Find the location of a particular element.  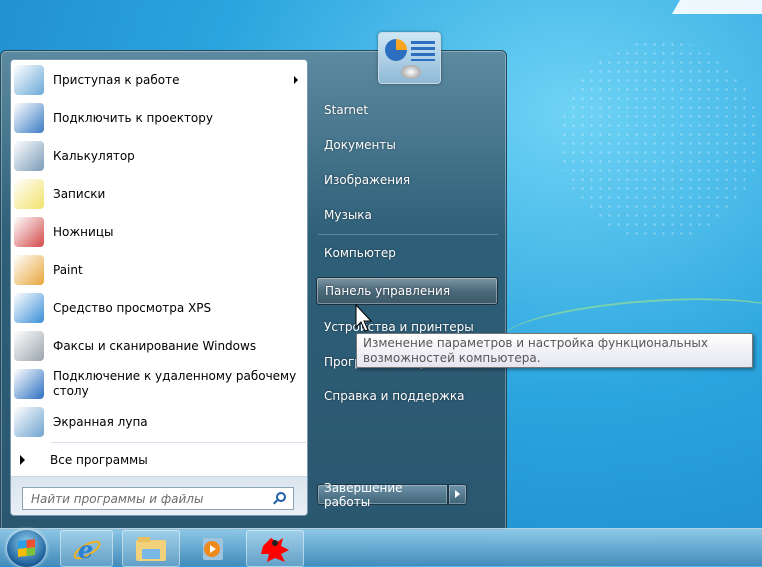

mouse-cursor-icon is located at coordinates (364, 318).